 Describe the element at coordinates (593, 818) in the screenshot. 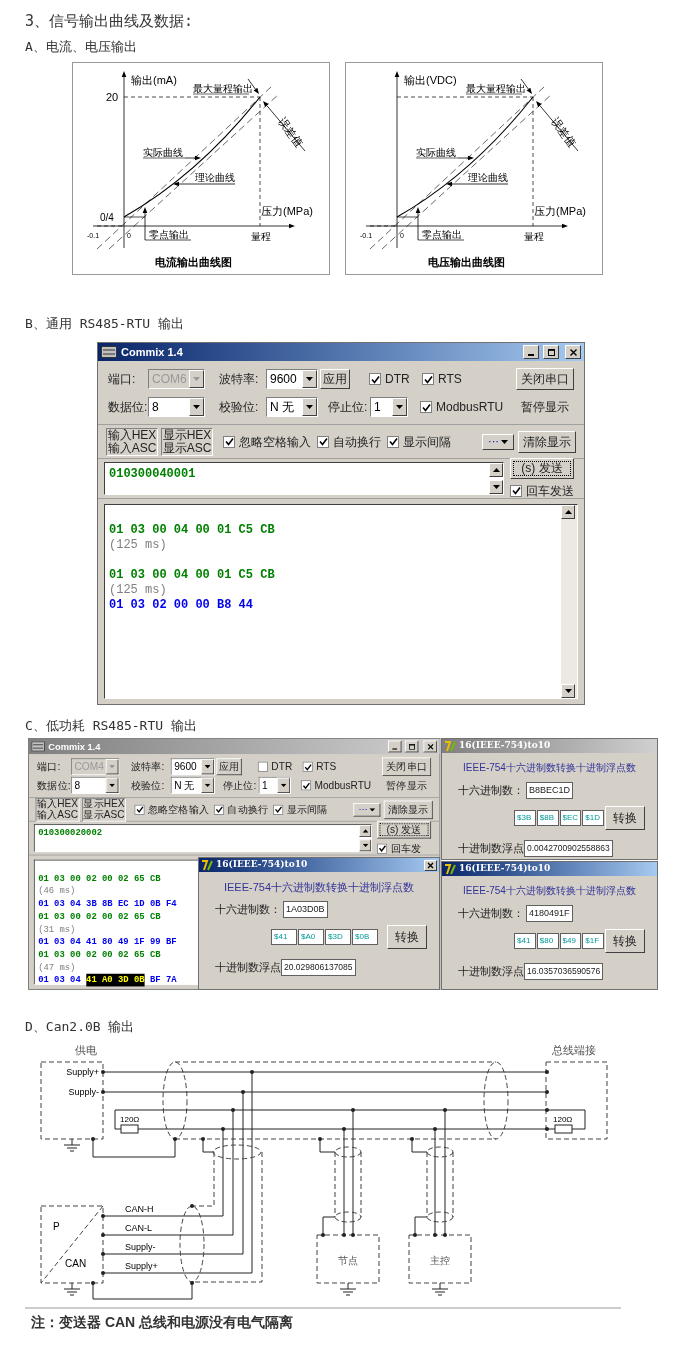

I see `byte-field: $1D` at that location.